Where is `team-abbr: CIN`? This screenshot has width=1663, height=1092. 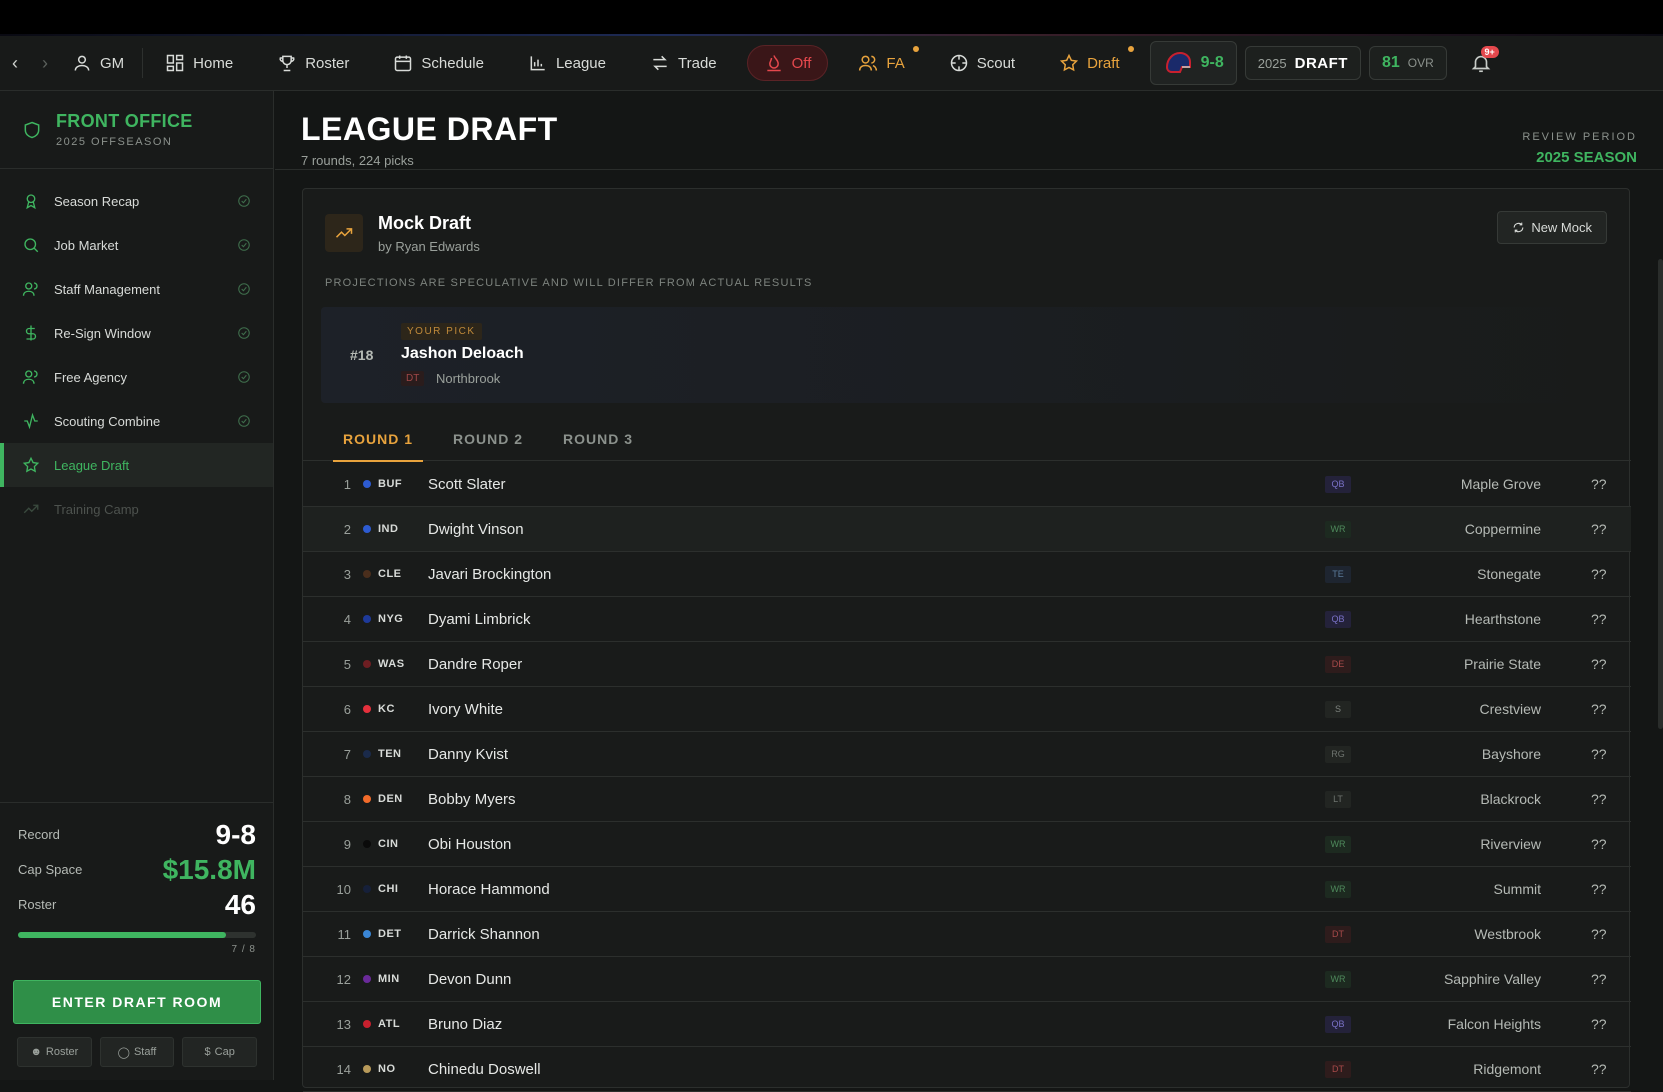
team-abbr: CIN is located at coordinates (388, 844).